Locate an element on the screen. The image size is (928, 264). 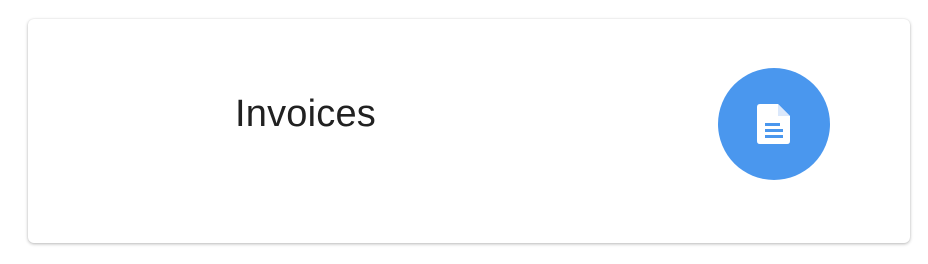
icon-badge is located at coordinates (774, 124).